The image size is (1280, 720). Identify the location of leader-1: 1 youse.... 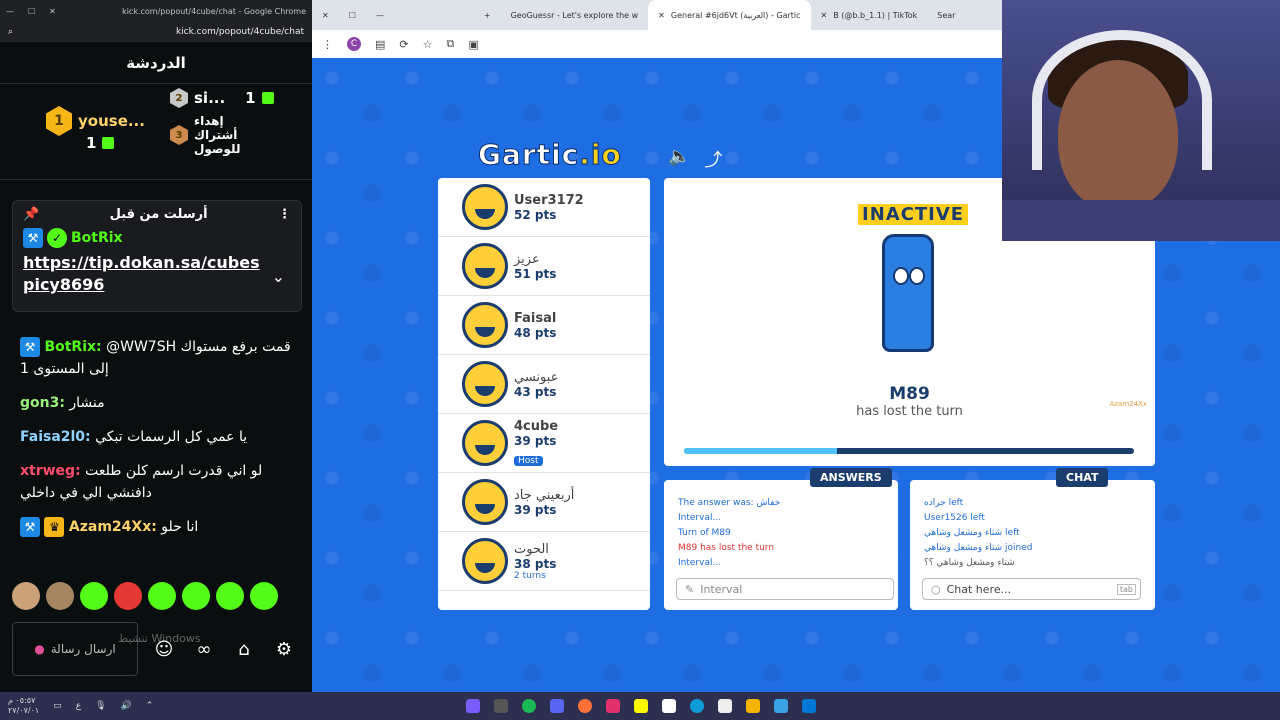
(95, 121).